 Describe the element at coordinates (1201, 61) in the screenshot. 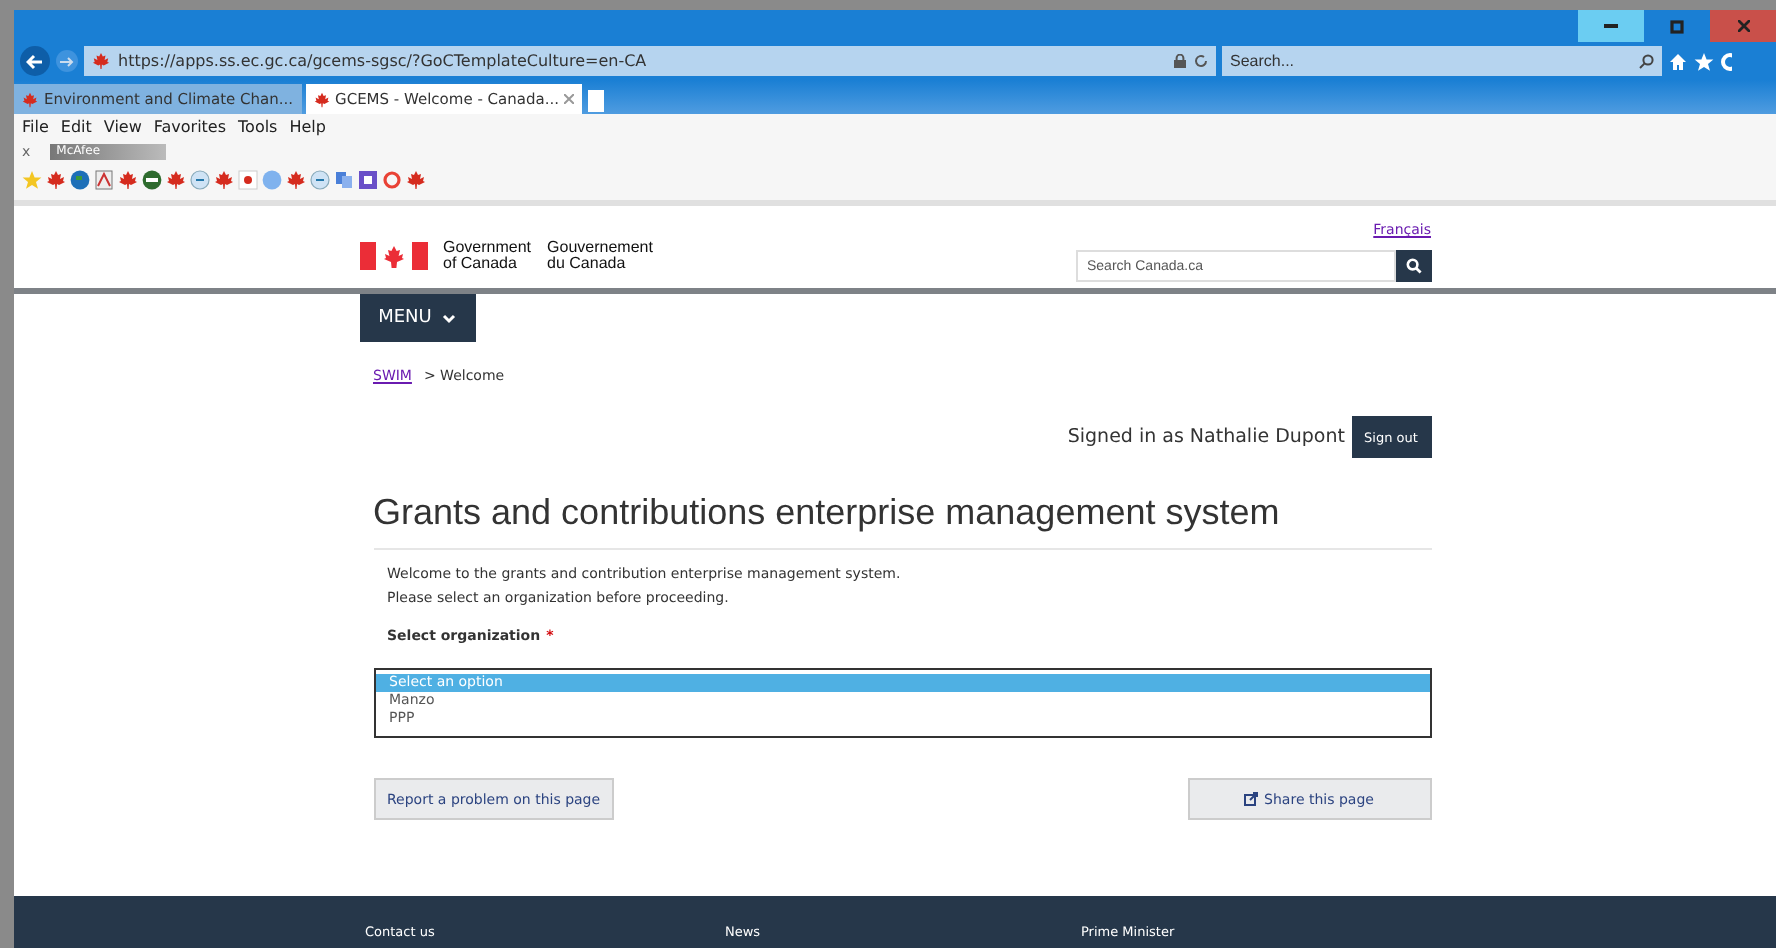

I see `refresh-icon` at that location.